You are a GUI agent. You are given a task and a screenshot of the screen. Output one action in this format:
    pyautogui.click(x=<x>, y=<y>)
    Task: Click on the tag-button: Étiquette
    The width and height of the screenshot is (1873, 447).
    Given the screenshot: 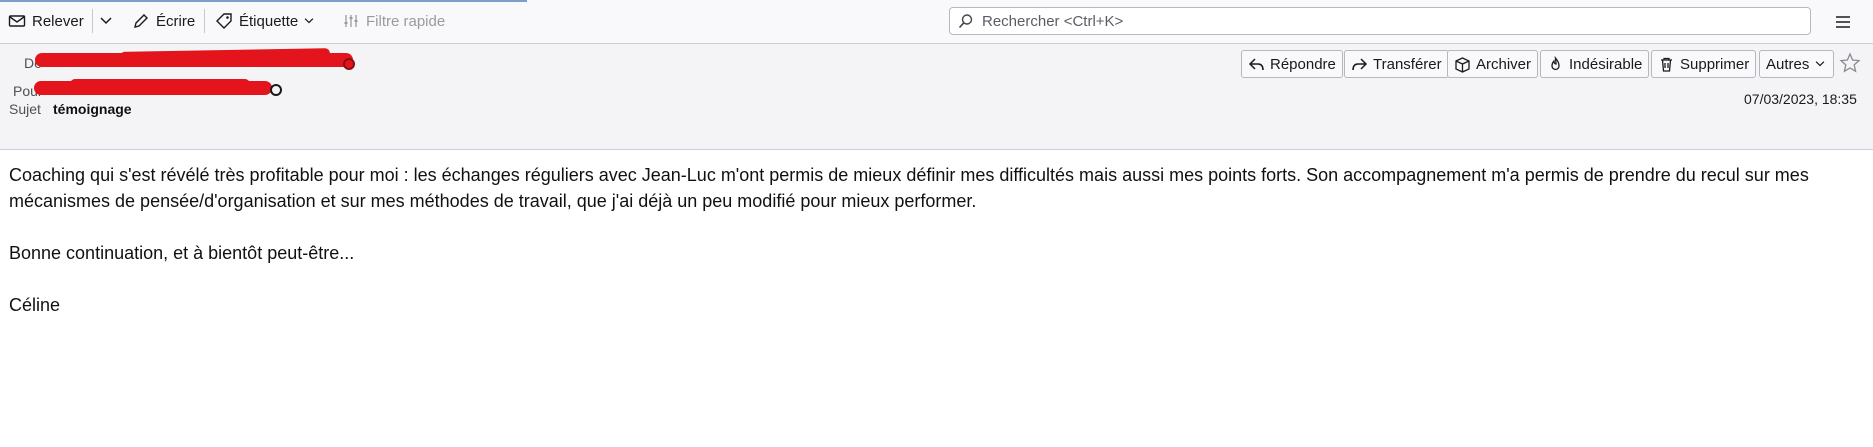 What is the action you would take?
    pyautogui.click(x=265, y=21)
    